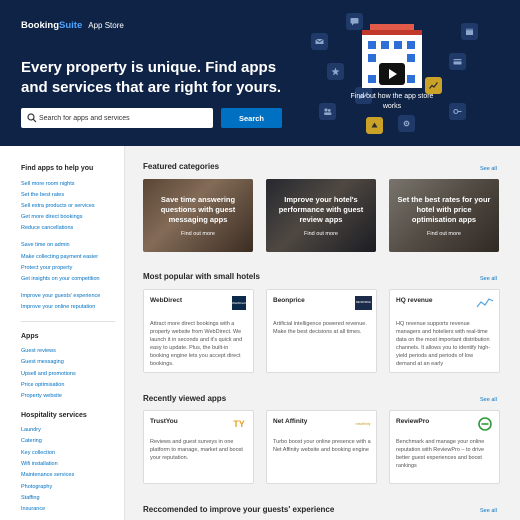 This screenshot has width=520, height=520. Describe the element at coordinates (59, 257) in the screenshot. I see `sidebar-link-collecting-payment: Make collecting payment easier` at that location.